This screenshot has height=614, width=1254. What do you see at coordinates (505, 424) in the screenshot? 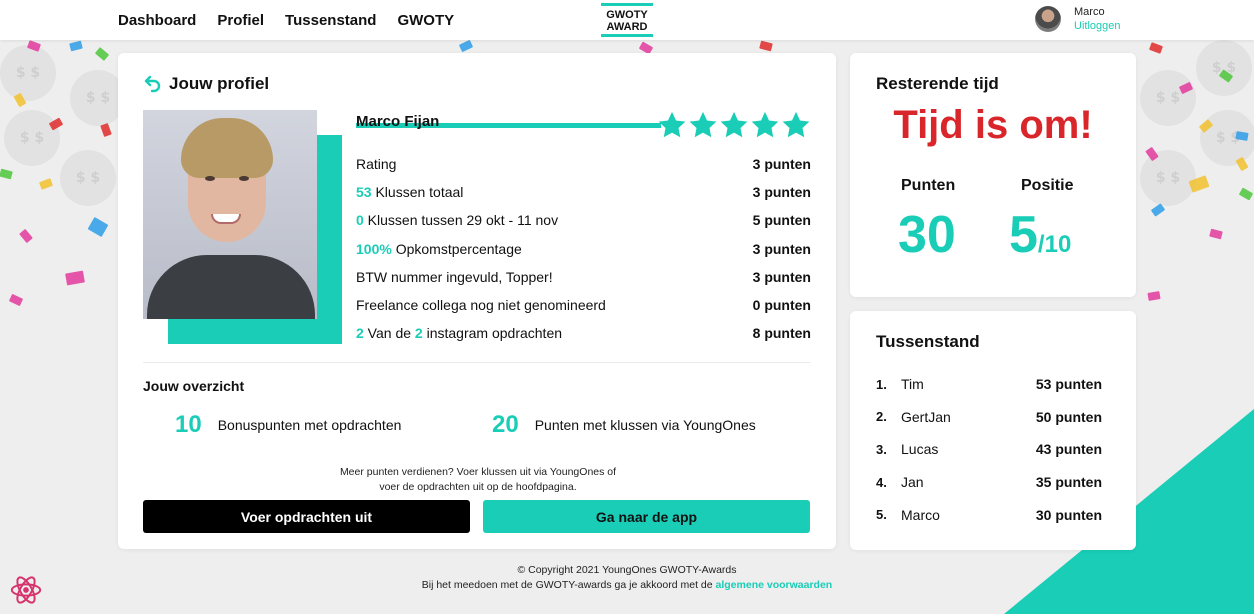
I see `overview-value: 20` at bounding box center [505, 424].